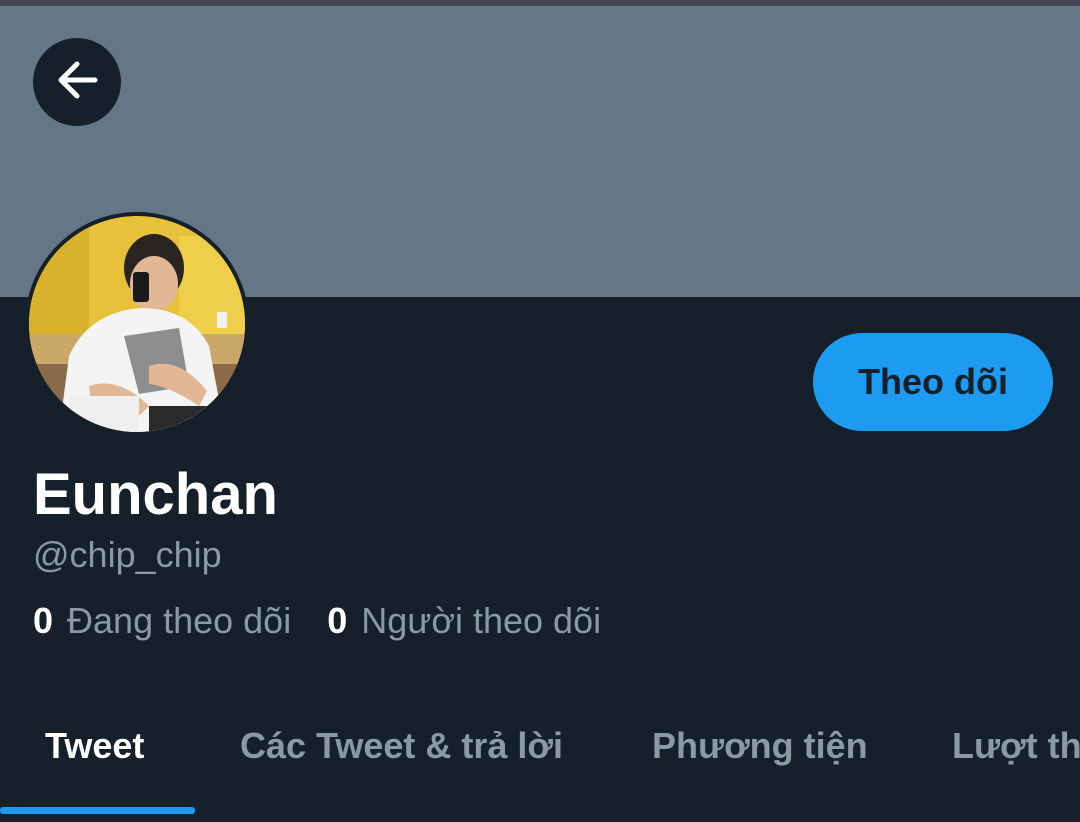 The height and width of the screenshot is (822, 1080). Describe the element at coordinates (94, 746) in the screenshot. I see `tab-tweets: Tweet` at that location.